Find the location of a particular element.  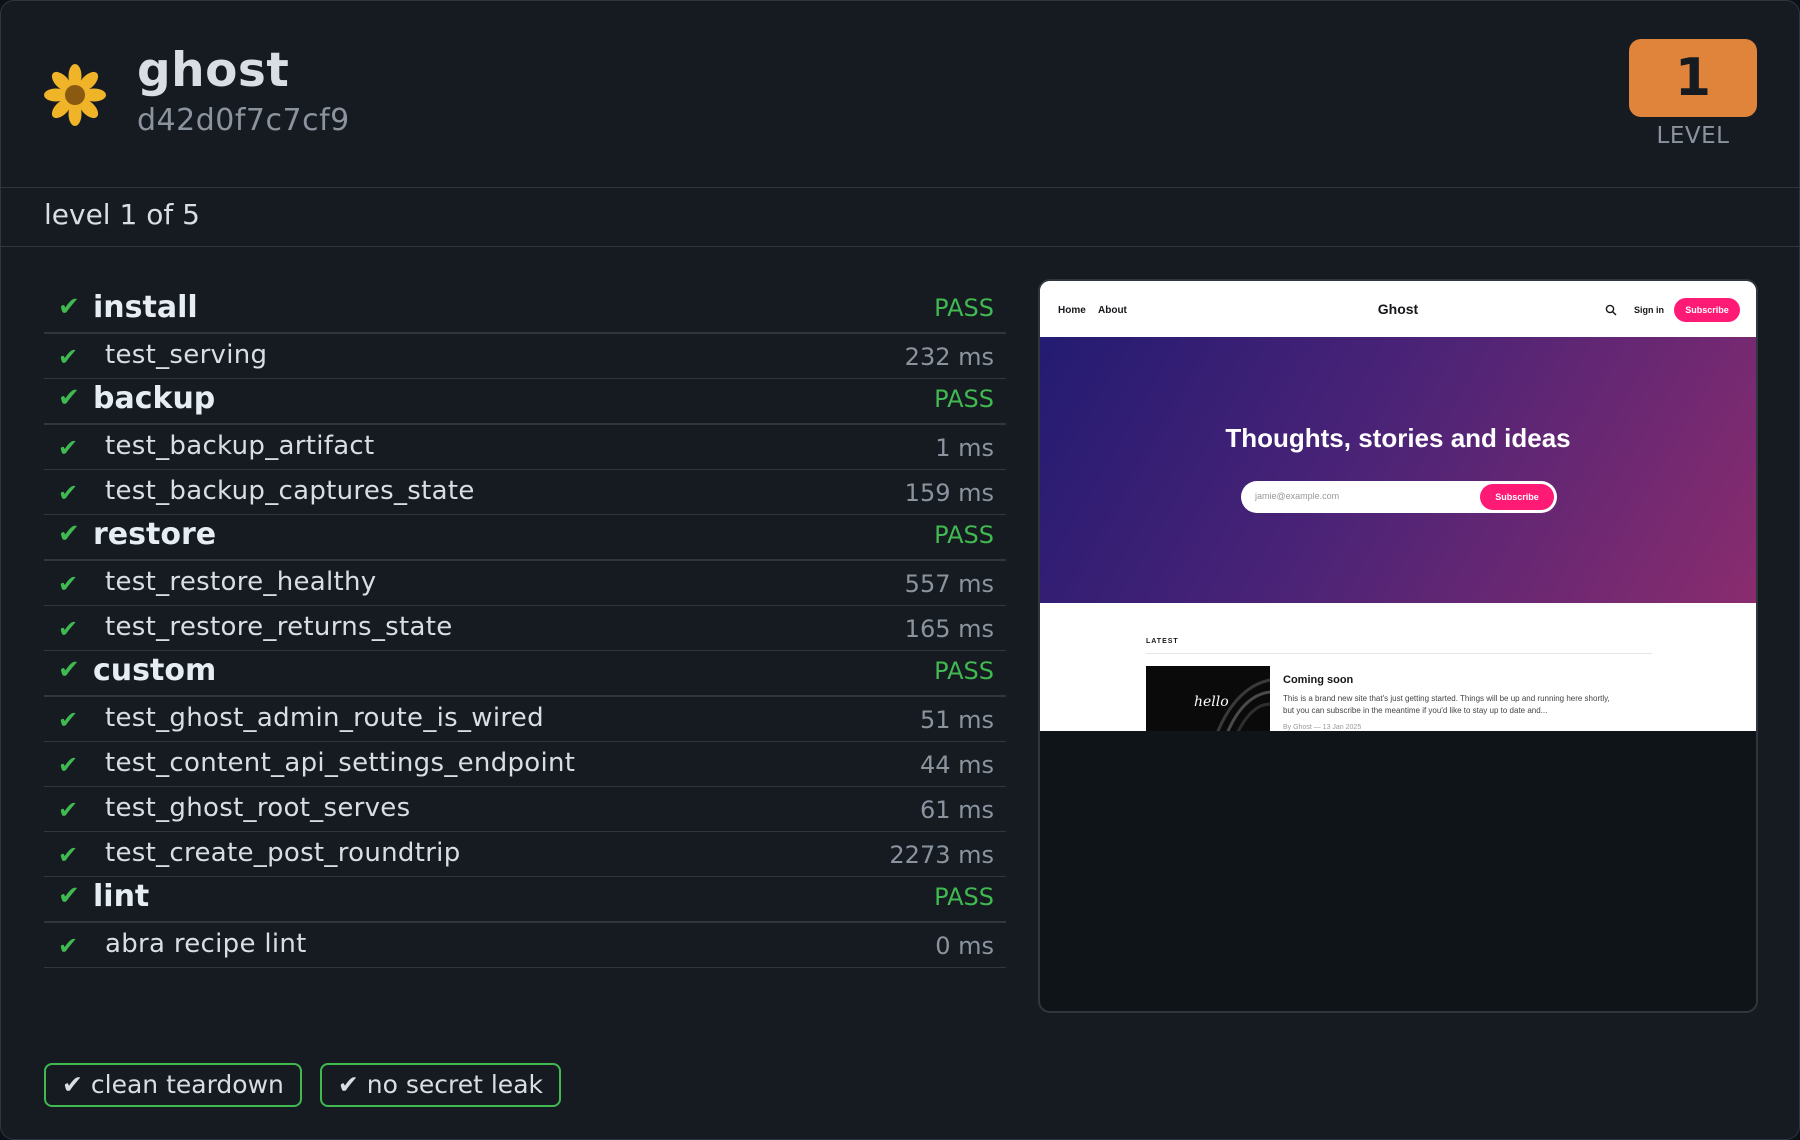

test-row: ✔ abra recipe lint 0 ms is located at coordinates (525, 945).